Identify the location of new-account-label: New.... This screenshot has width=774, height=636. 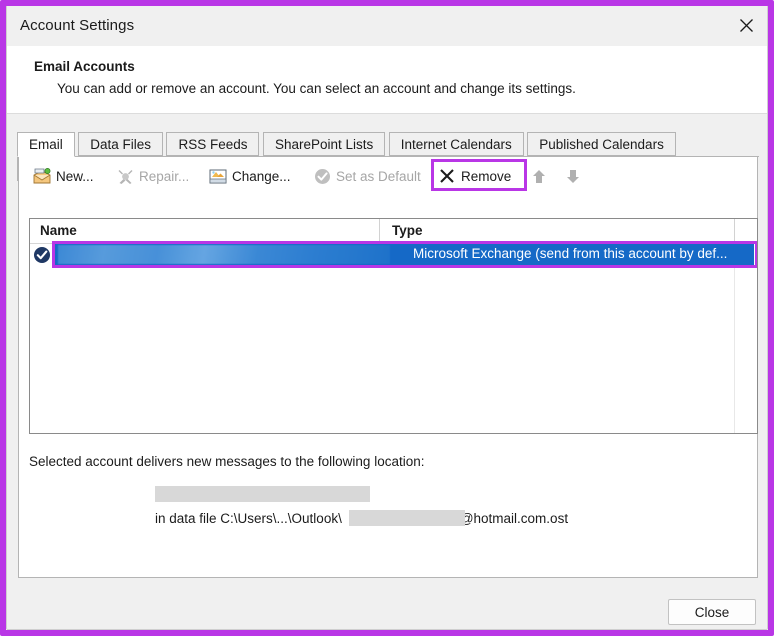
(75, 176).